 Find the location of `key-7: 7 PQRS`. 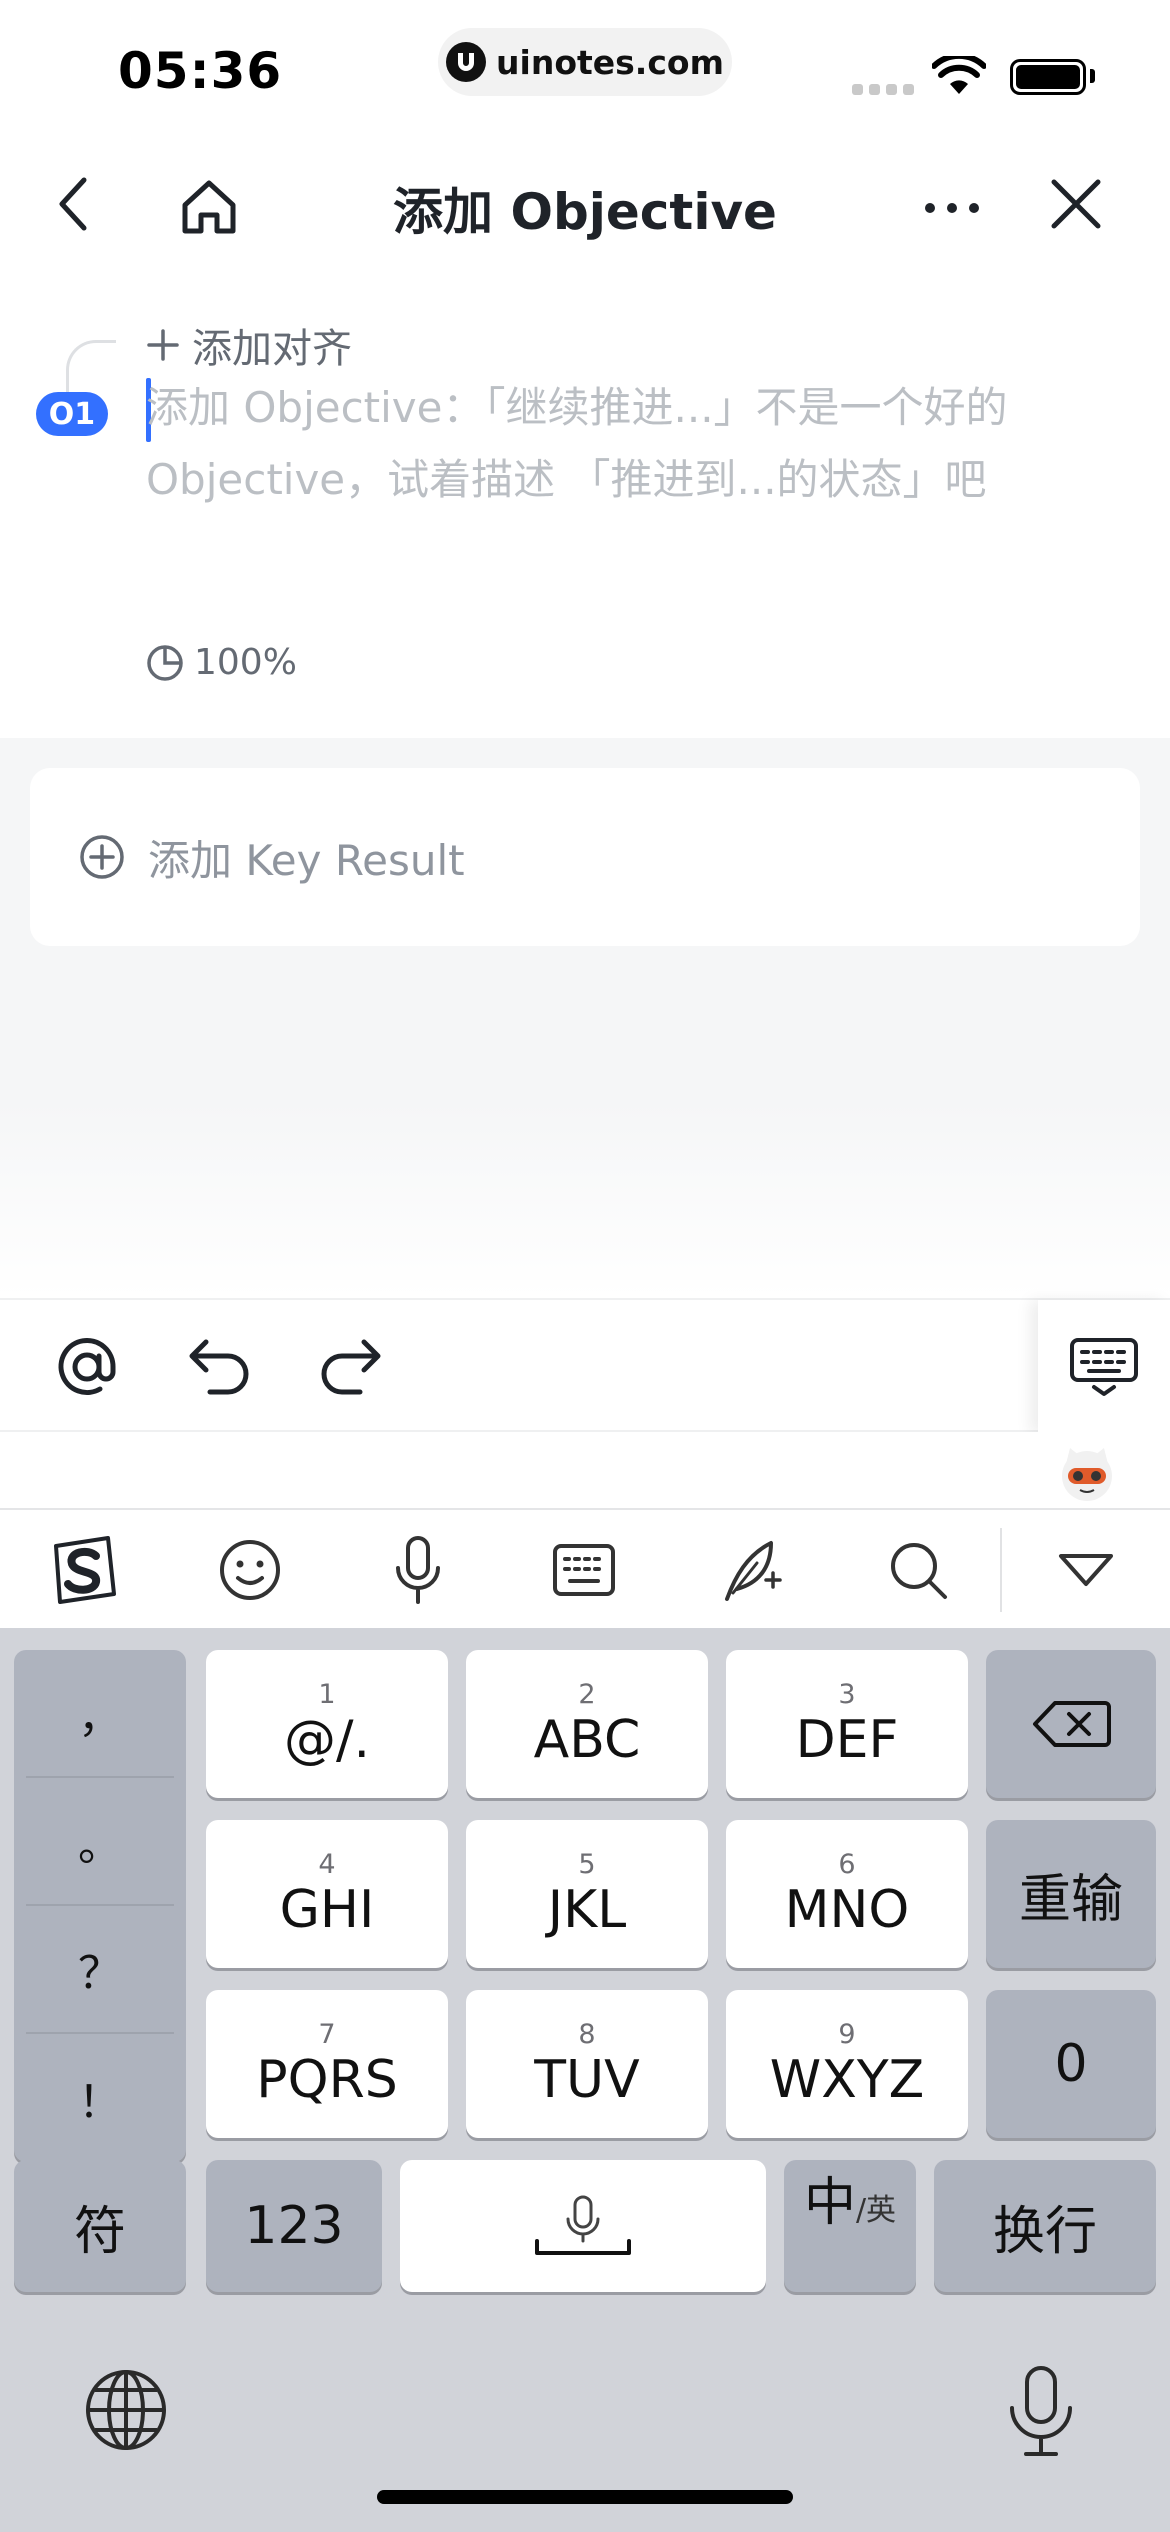

key-7: 7 PQRS is located at coordinates (327, 2064).